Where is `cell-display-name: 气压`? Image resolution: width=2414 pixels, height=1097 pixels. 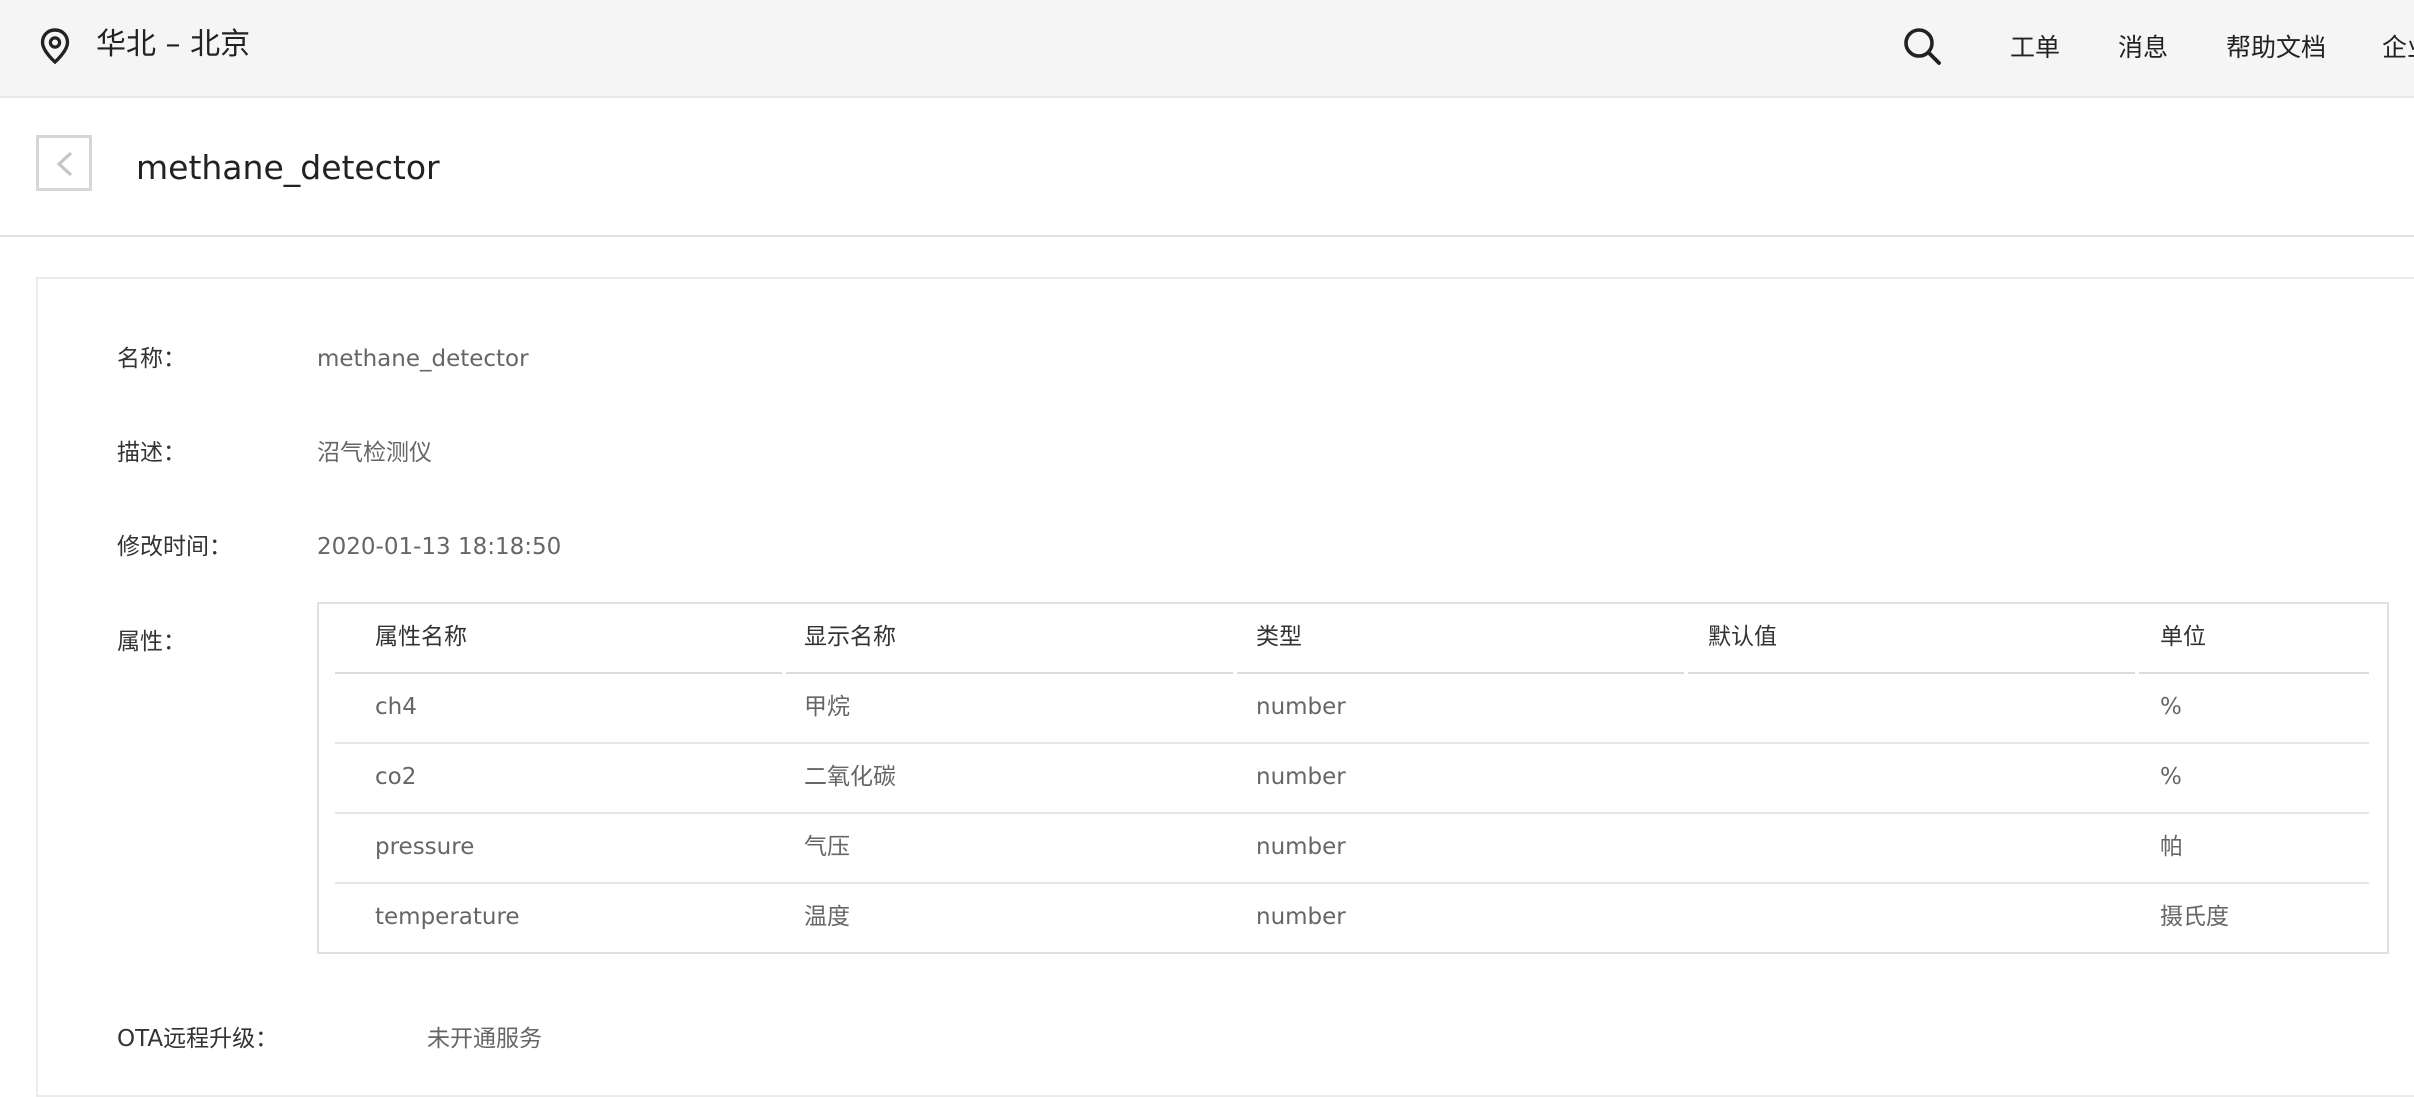 cell-display-name: 气压 is located at coordinates (827, 847).